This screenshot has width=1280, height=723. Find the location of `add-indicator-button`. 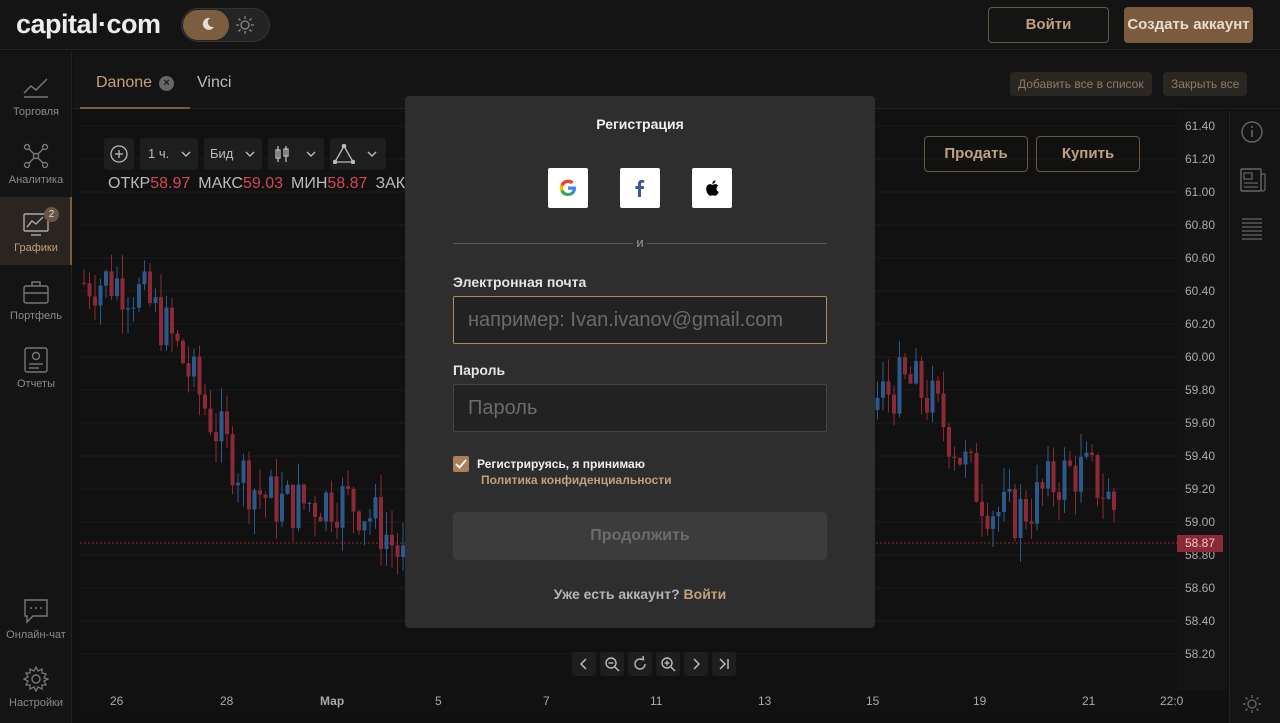

add-indicator-button is located at coordinates (119, 154).